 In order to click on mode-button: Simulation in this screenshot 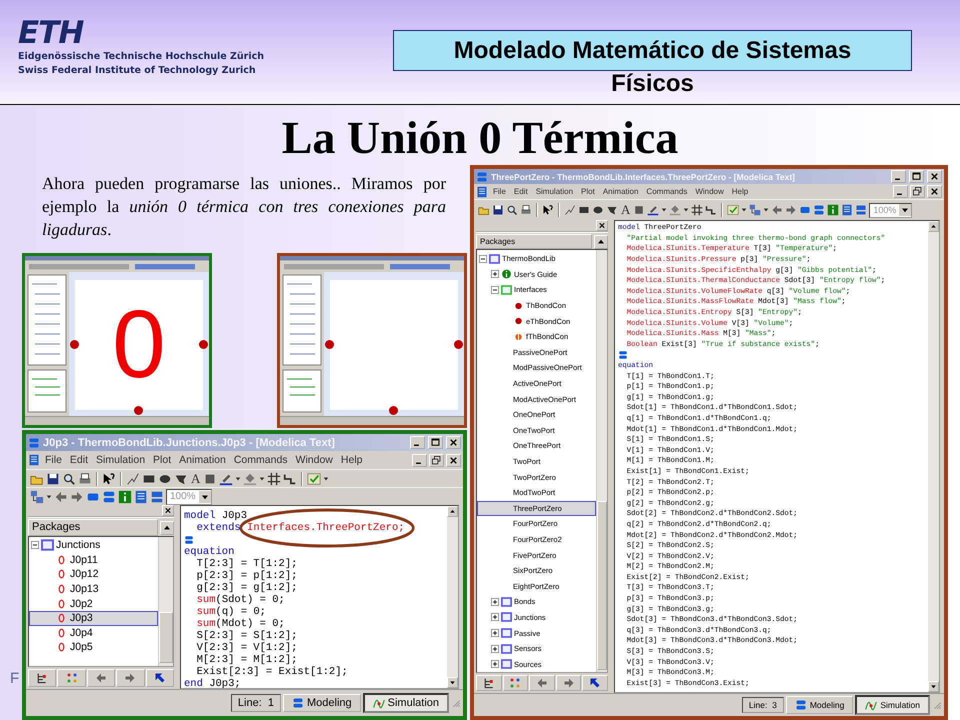, I will do `click(405, 703)`.